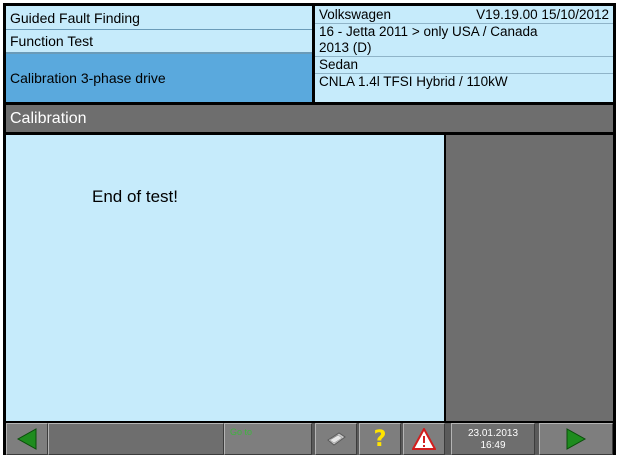 The height and width of the screenshot is (458, 619). Describe the element at coordinates (355, 14) in the screenshot. I see `vehicle-brand: Volkswagen` at that location.